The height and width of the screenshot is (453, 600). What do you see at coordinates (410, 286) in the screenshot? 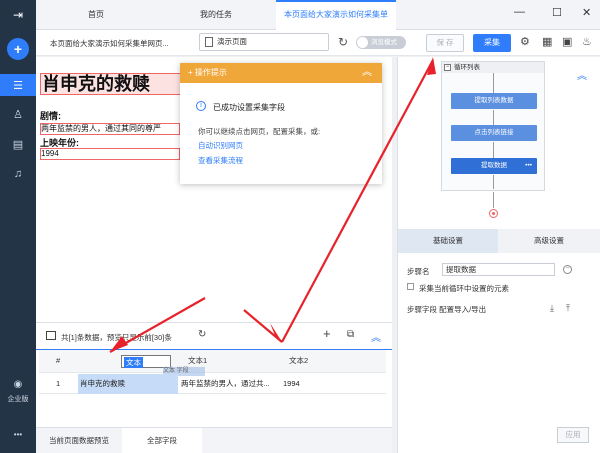
I see `loop-elements-checkbox` at bounding box center [410, 286].